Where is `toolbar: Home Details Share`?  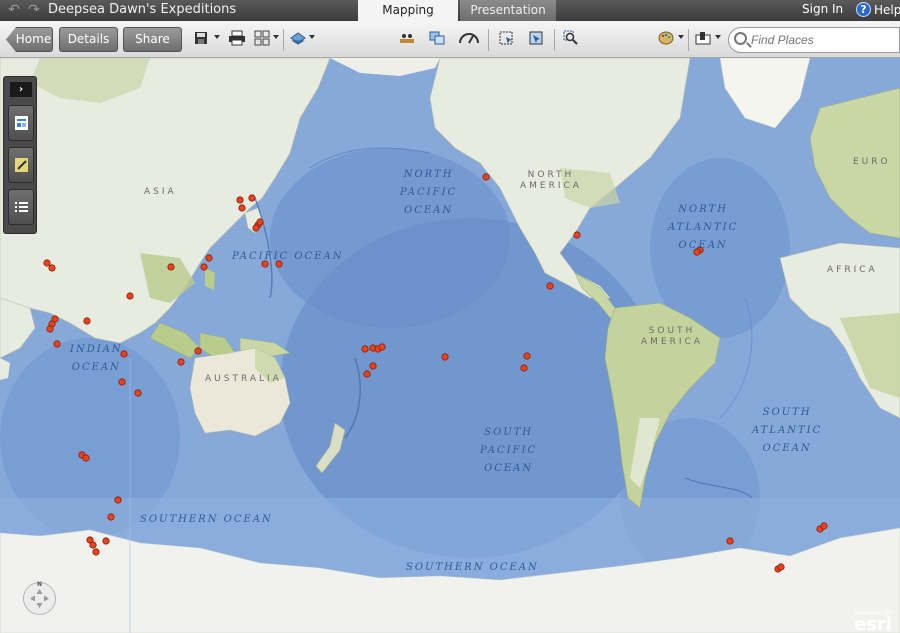 toolbar: Home Details Share is located at coordinates (450, 39).